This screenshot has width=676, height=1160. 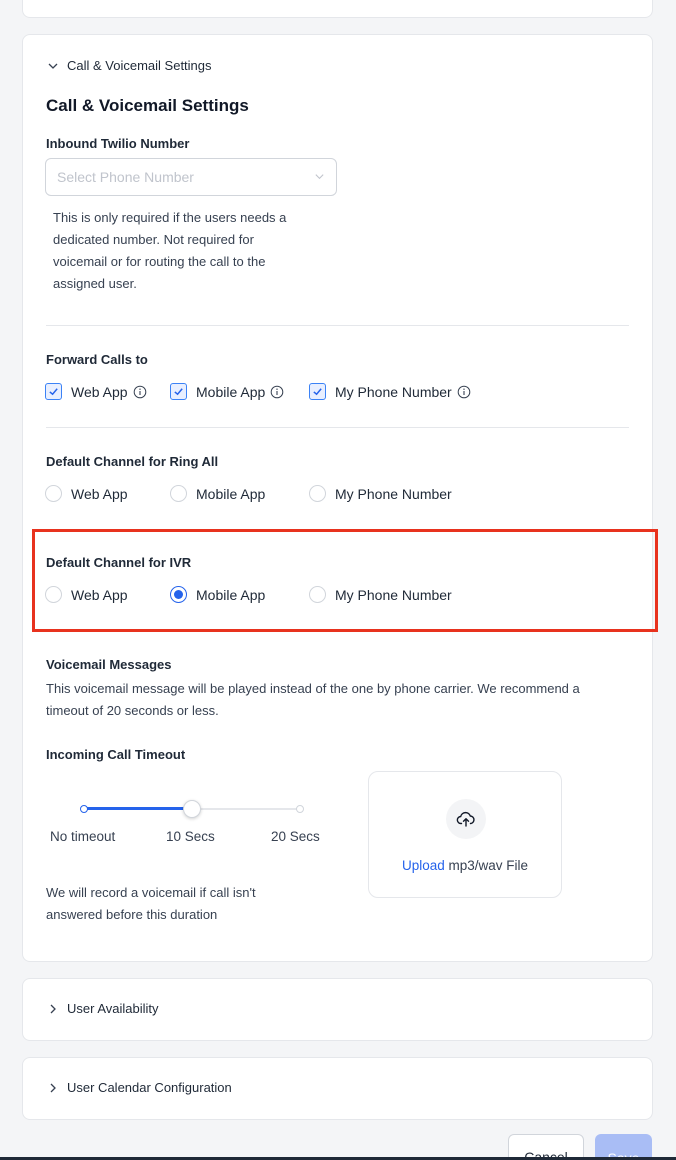 I want to click on phone-number-label: My Phone Number, so click(x=393, y=391).